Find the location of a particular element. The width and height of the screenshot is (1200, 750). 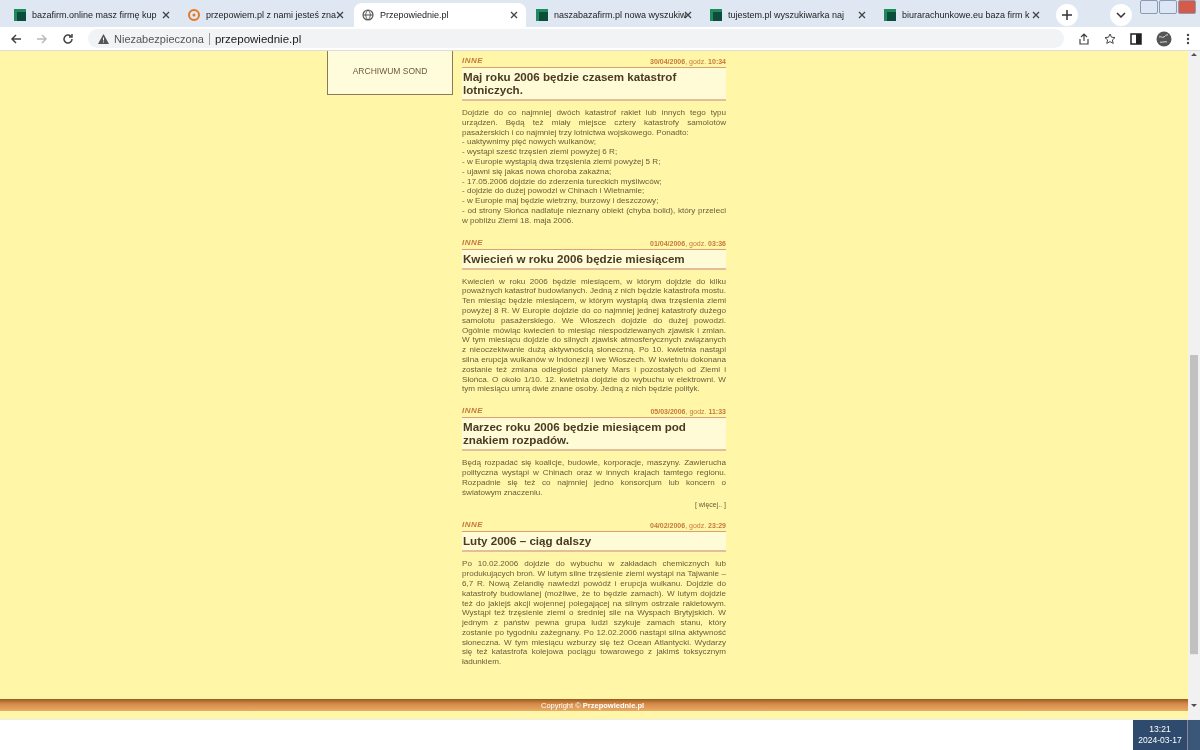

article-title: Marzec roku 2006 będzie miesiącem pod znakiem rozpadów. is located at coordinates (594, 434).